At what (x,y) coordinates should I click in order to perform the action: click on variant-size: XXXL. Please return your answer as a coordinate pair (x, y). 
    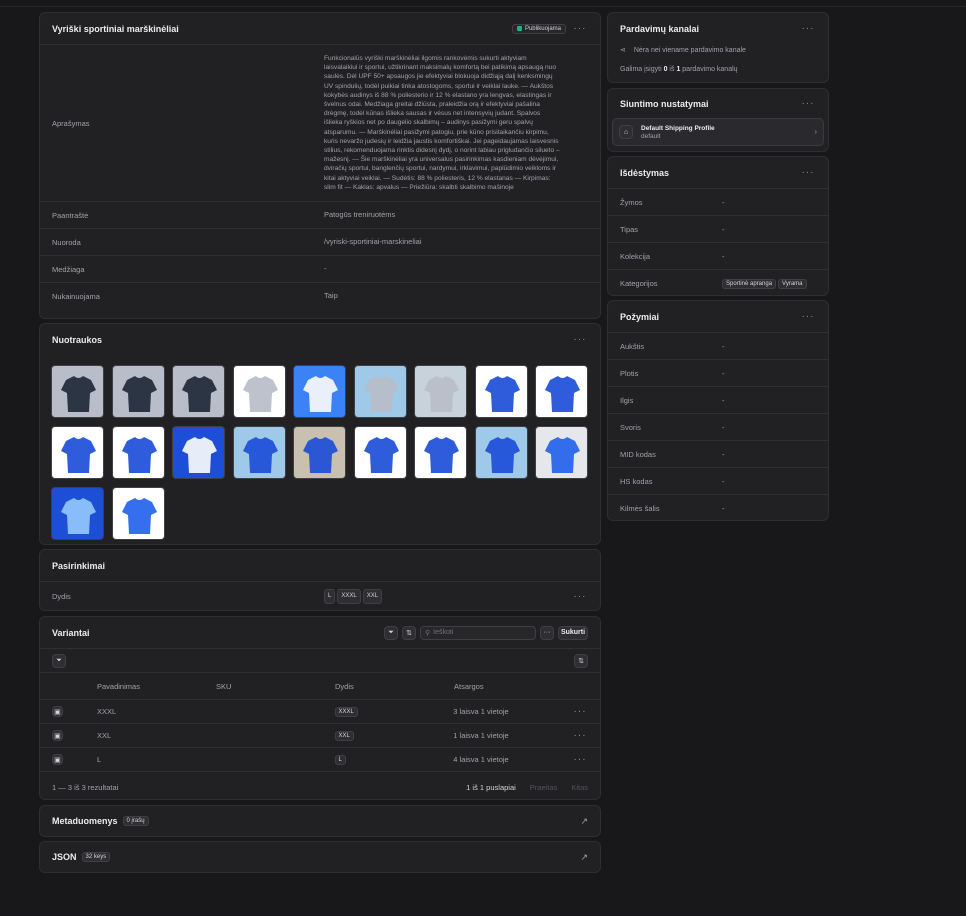
    Looking at the image, I should click on (394, 711).